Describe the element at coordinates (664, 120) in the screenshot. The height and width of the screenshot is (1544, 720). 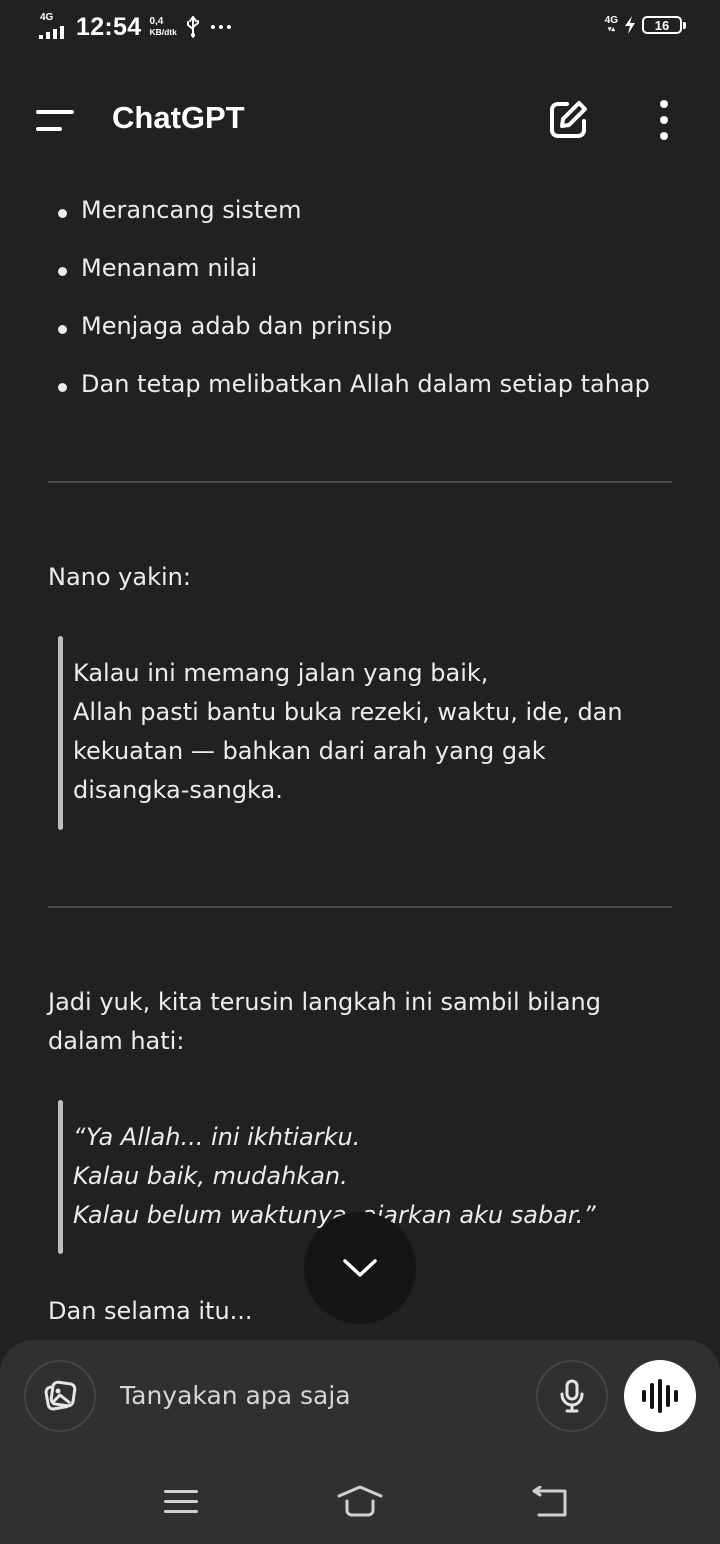
I see `more-vertical-icon` at that location.